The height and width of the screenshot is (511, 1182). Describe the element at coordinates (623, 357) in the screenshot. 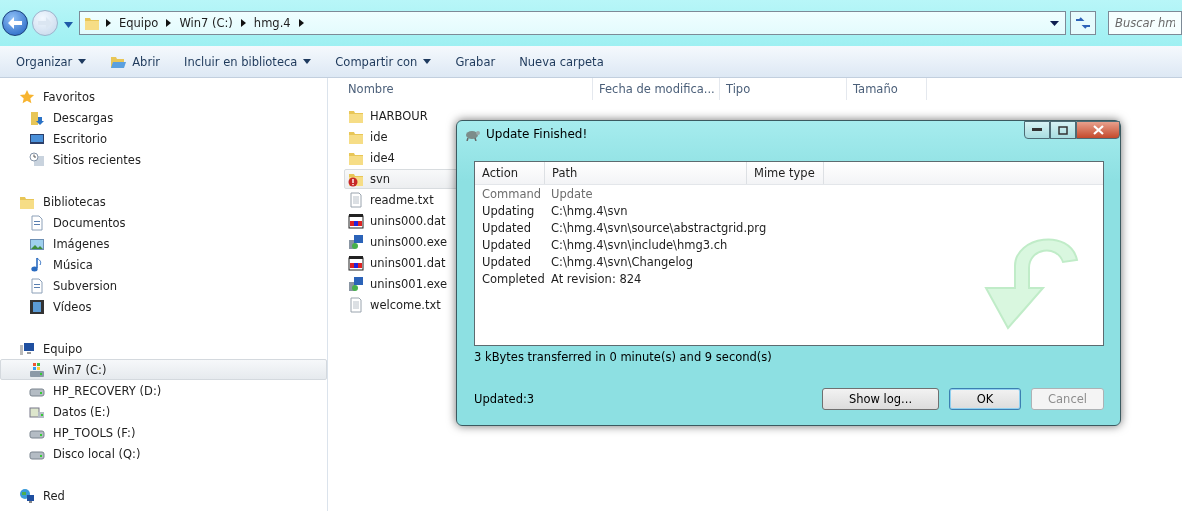

I see `transfer-status: 3 kBytes transferred in 0 minute(s) and 9 second(s)` at that location.